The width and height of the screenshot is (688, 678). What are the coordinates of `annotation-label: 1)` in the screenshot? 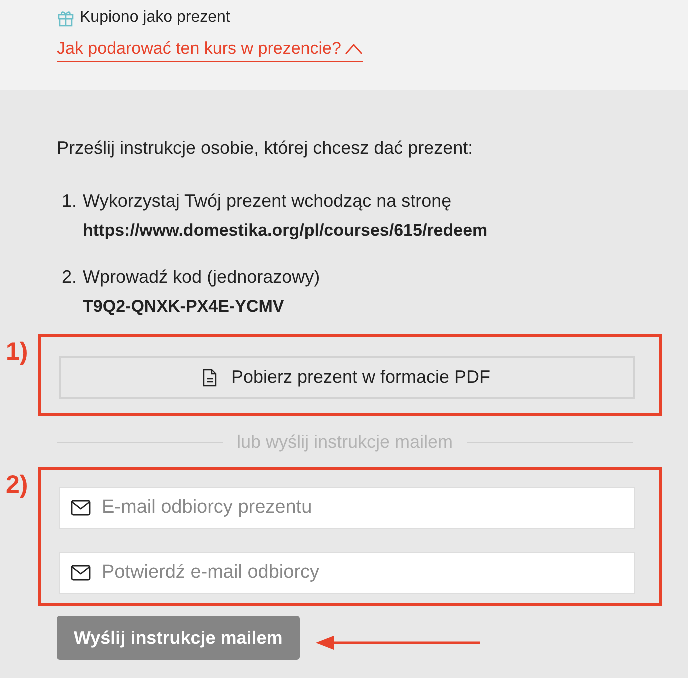 It's located at (17, 352).